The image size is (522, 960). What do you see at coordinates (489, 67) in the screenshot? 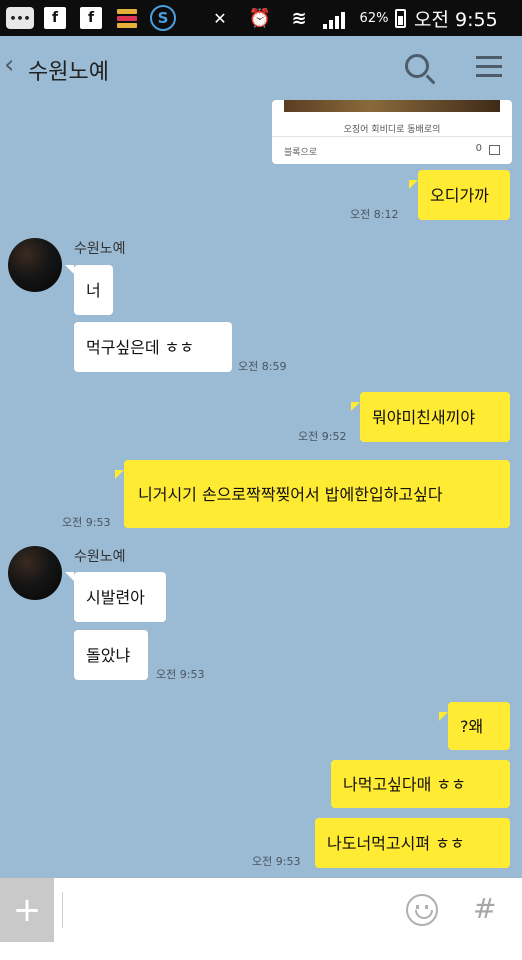
I see `menu-icon` at bounding box center [489, 67].